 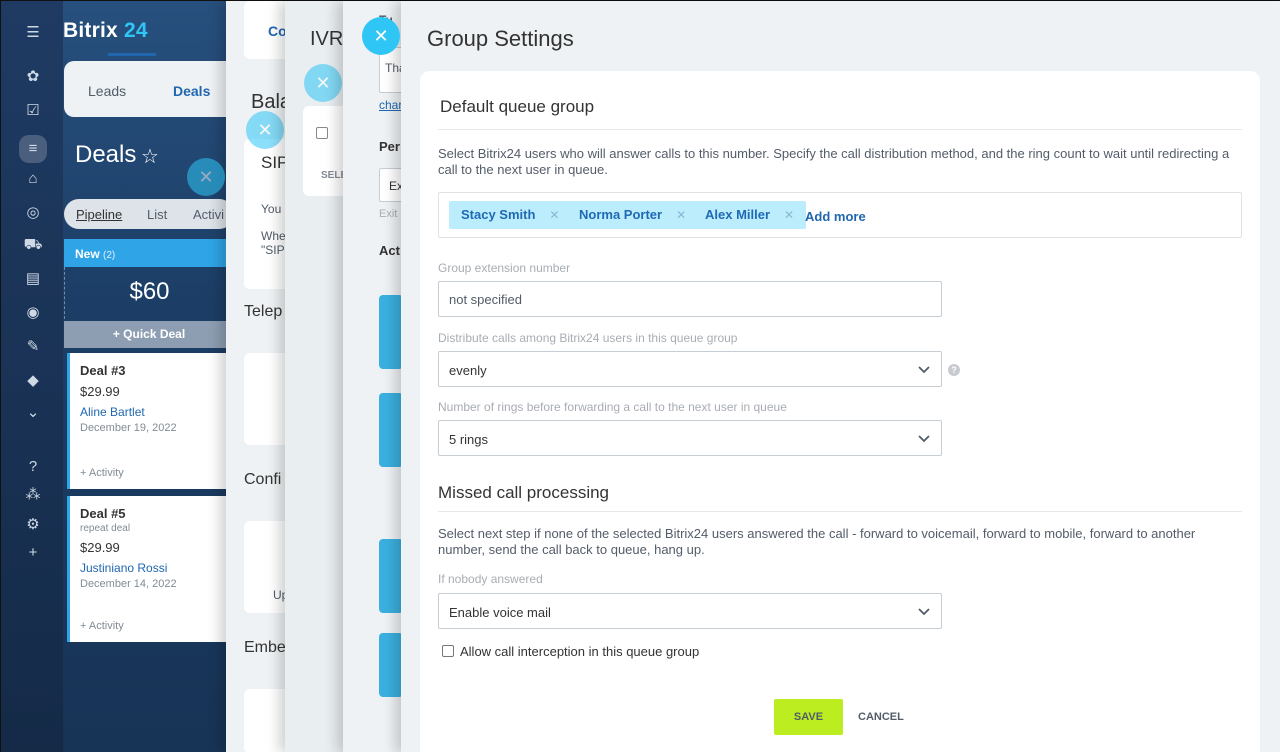 I want to click on page-title: Deals, so click(x=106, y=154).